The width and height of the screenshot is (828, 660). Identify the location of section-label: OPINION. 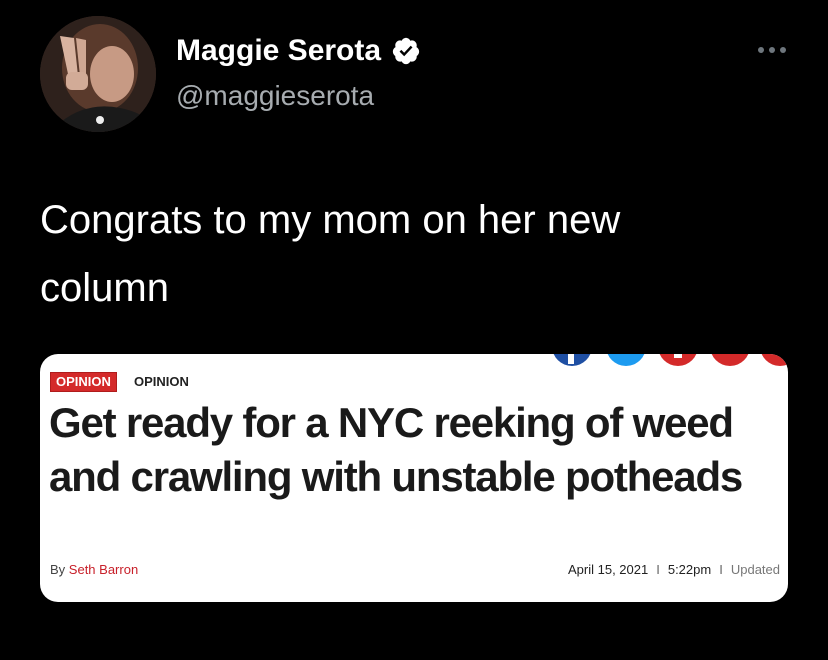
(161, 381).